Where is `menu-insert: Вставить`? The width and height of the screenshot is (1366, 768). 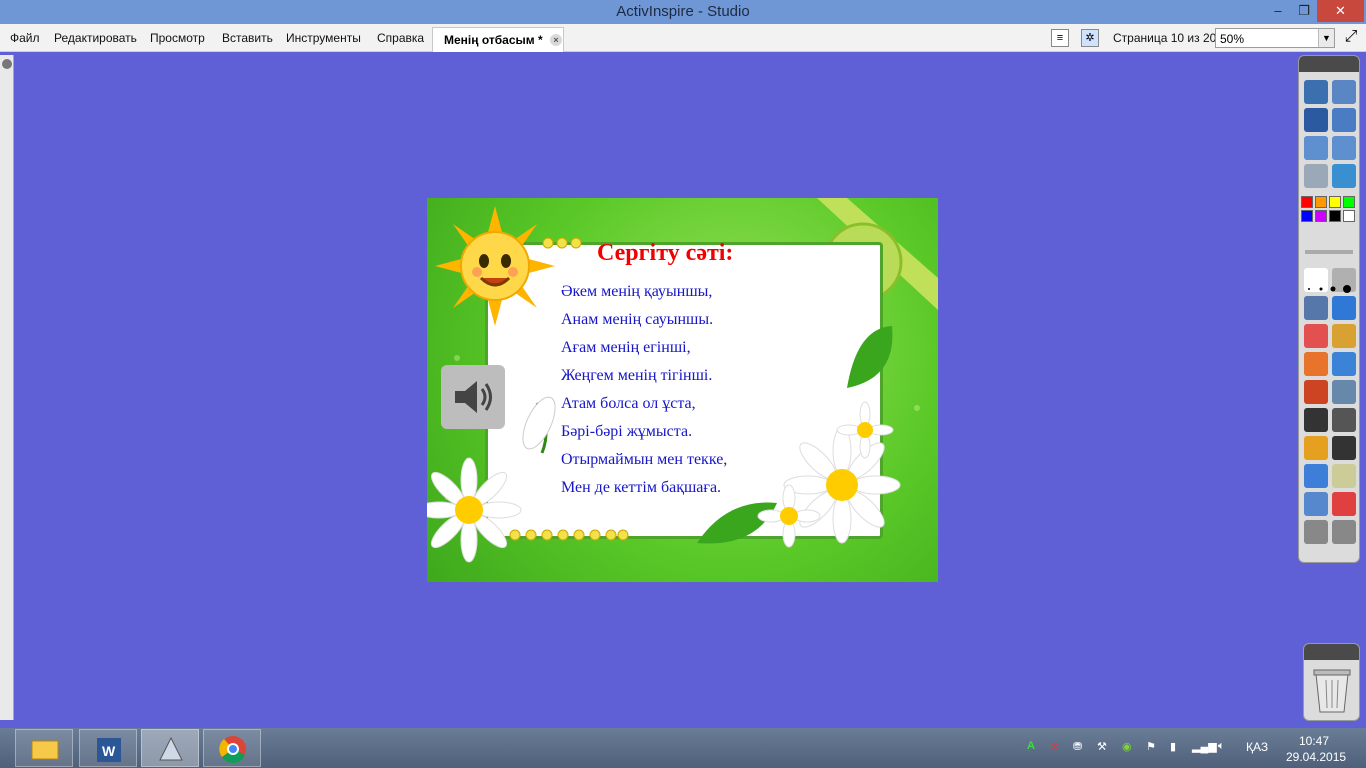 menu-insert: Вставить is located at coordinates (247, 38).